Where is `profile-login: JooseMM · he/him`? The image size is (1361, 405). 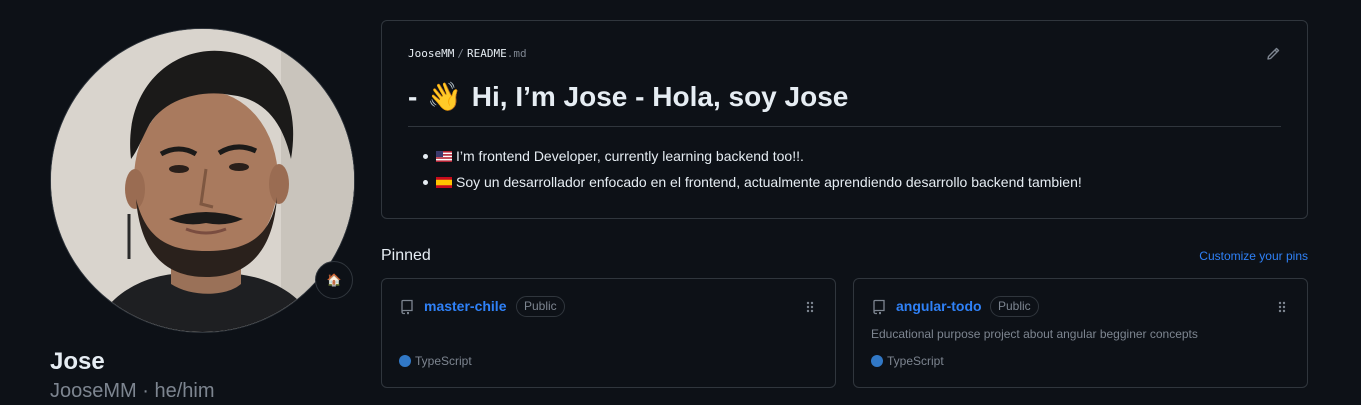 profile-login: JooseMM · he/him is located at coordinates (132, 391).